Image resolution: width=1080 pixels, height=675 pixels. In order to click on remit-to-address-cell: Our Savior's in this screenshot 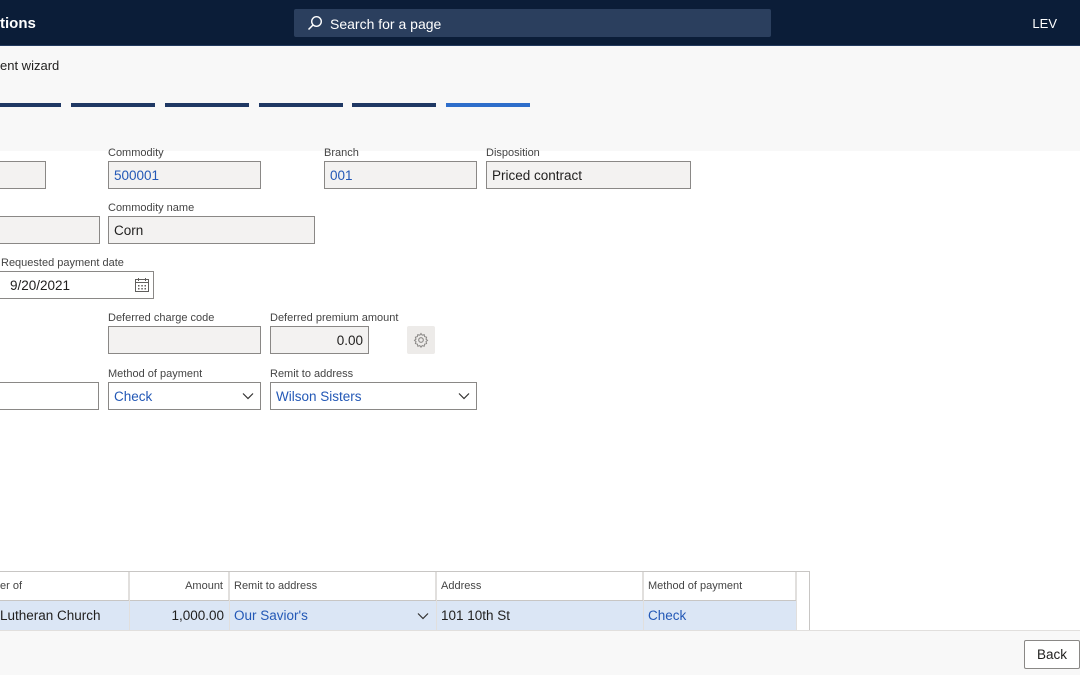, I will do `click(271, 615)`.